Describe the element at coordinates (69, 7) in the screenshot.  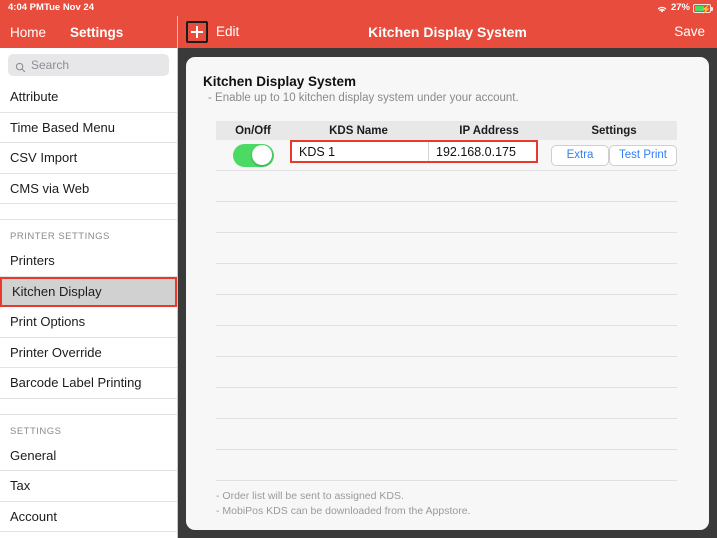
I see `status-date: Tue Nov 24` at that location.